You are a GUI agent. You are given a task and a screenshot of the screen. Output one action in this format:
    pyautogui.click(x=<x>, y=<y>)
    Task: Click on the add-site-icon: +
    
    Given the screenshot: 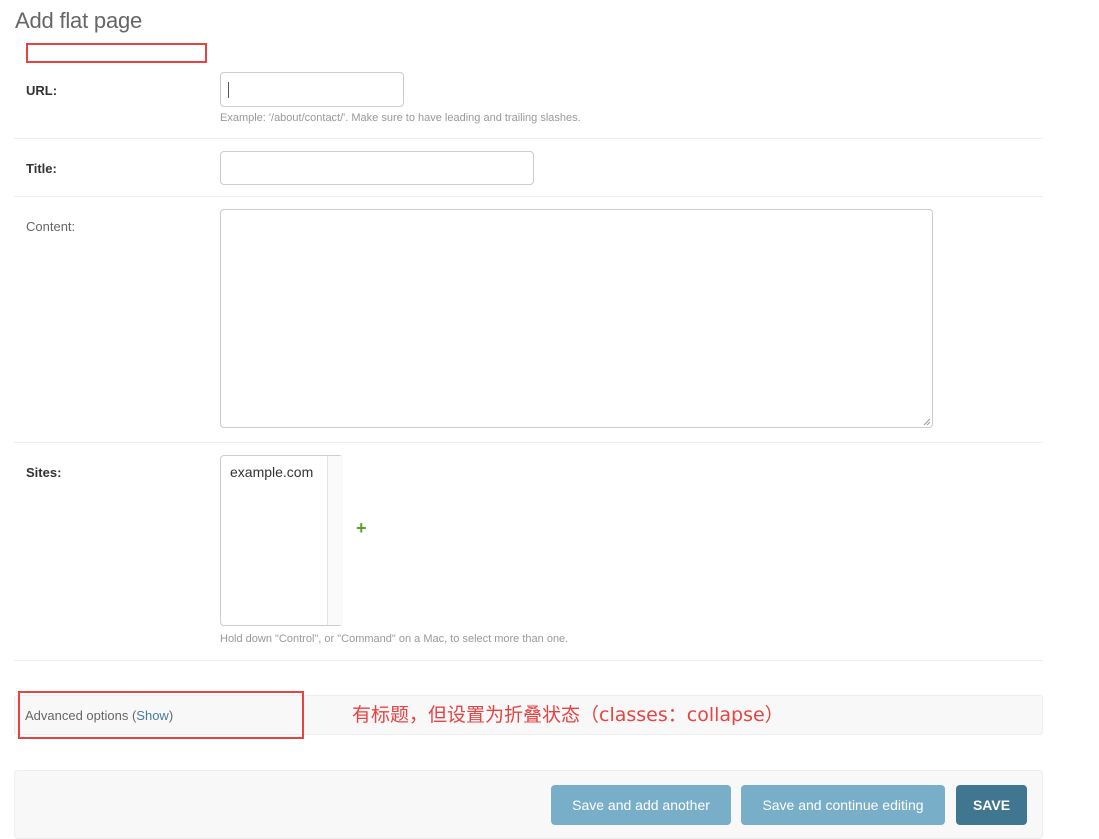 What is the action you would take?
    pyautogui.click(x=361, y=528)
    